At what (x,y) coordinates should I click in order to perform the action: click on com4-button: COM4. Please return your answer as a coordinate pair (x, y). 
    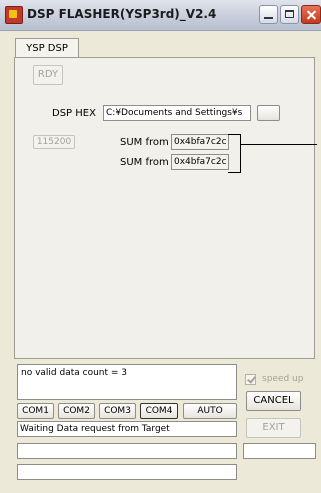
    Looking at the image, I should click on (159, 411).